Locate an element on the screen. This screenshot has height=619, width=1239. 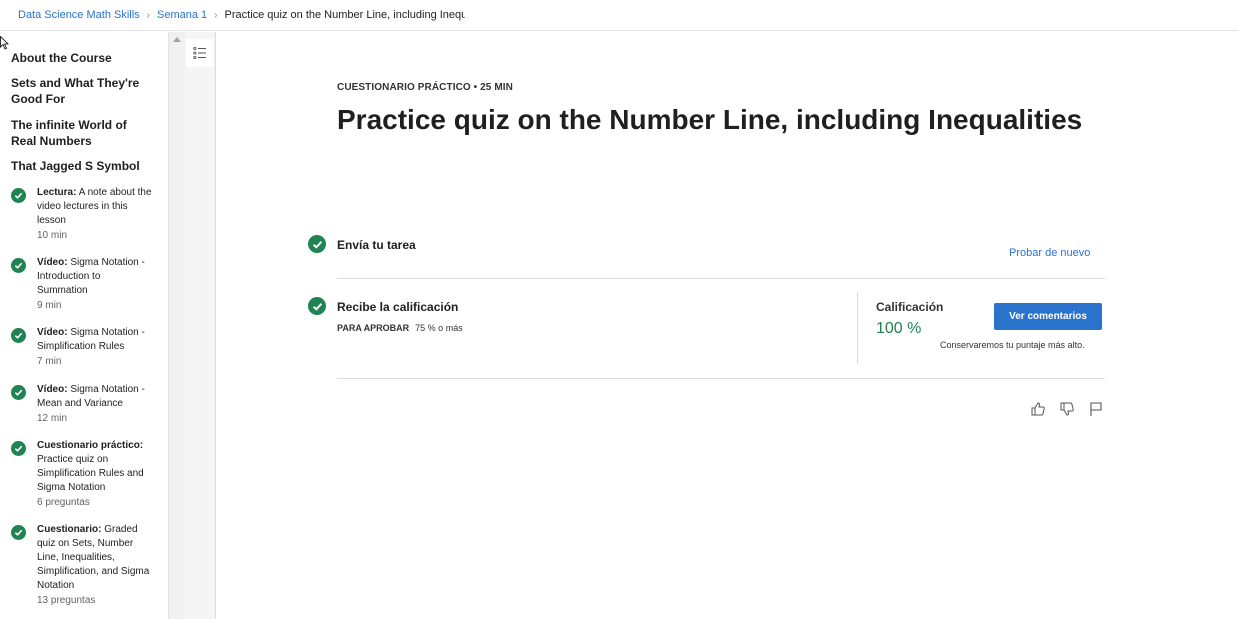
grade-value: 100 % is located at coordinates (899, 328).